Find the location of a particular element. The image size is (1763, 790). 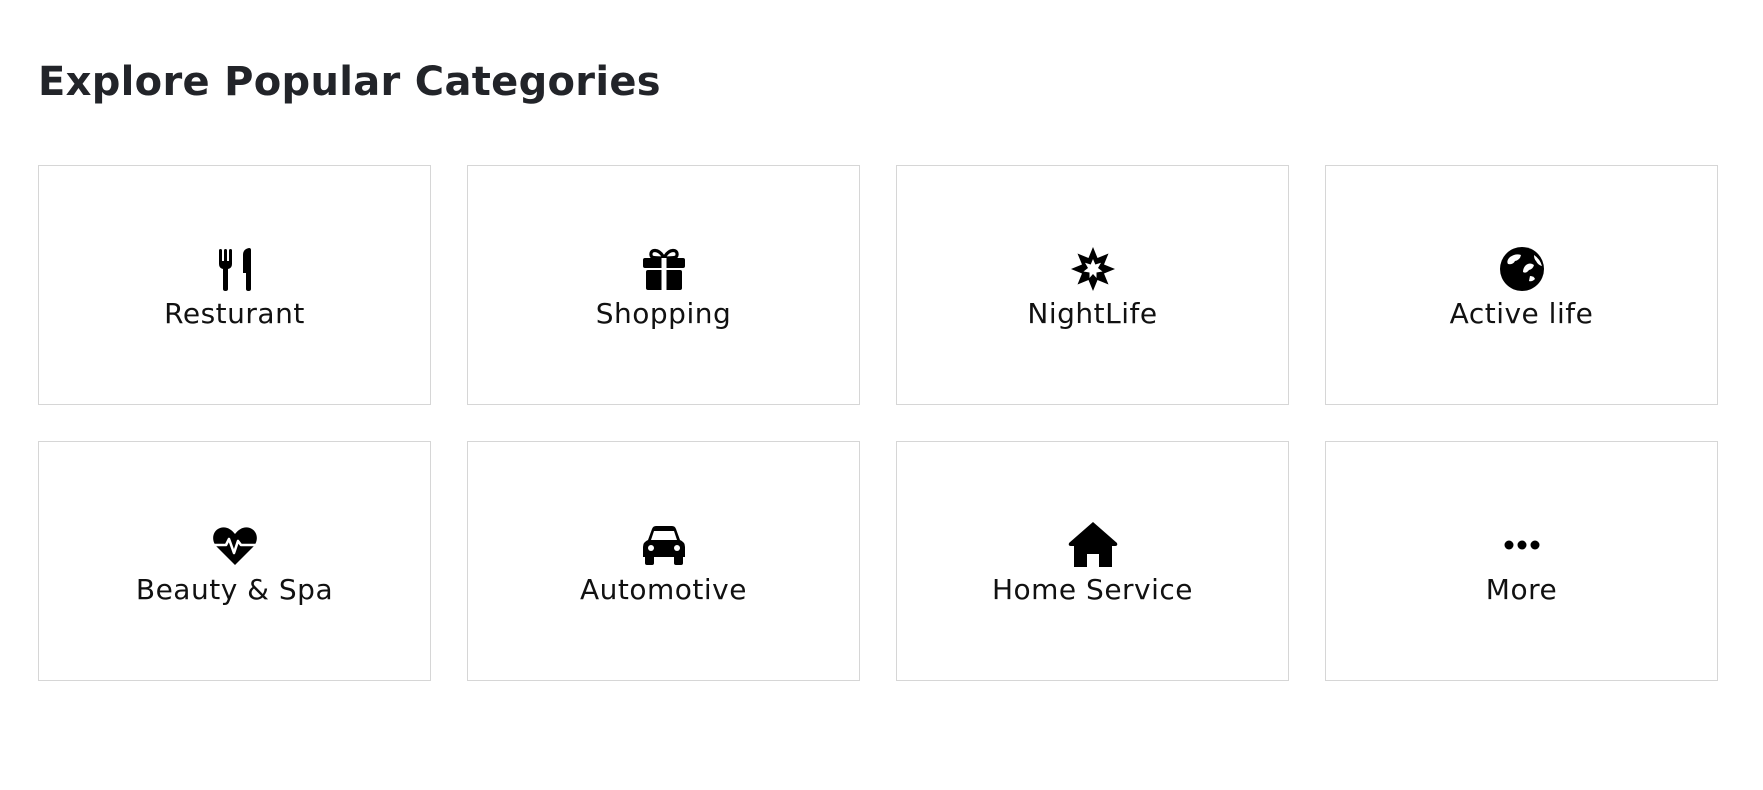

utensils-icon is located at coordinates (235, 269).